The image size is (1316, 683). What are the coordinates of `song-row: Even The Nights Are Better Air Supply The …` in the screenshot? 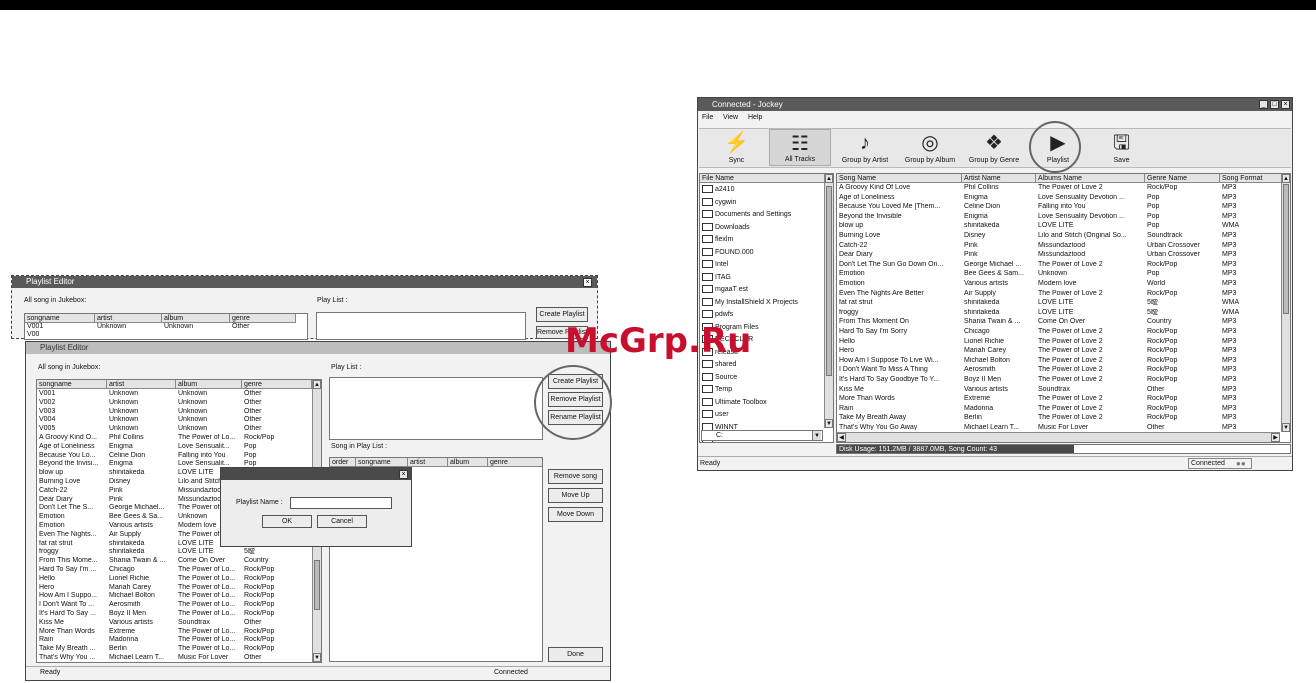 It's located at (1059, 294).